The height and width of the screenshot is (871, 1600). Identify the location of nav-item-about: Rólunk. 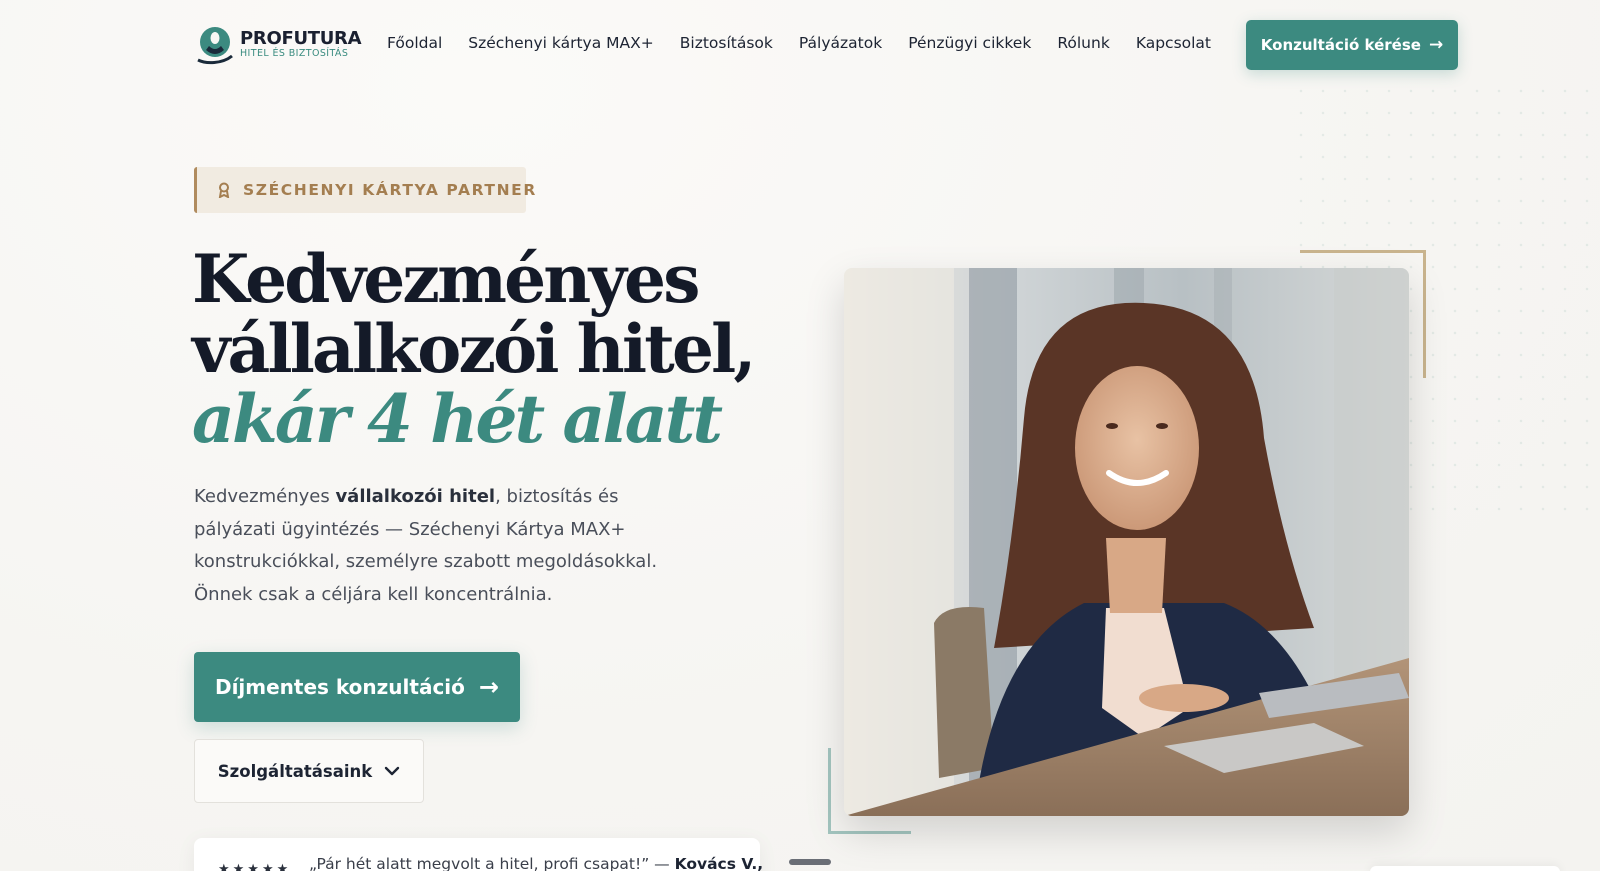
(1083, 43).